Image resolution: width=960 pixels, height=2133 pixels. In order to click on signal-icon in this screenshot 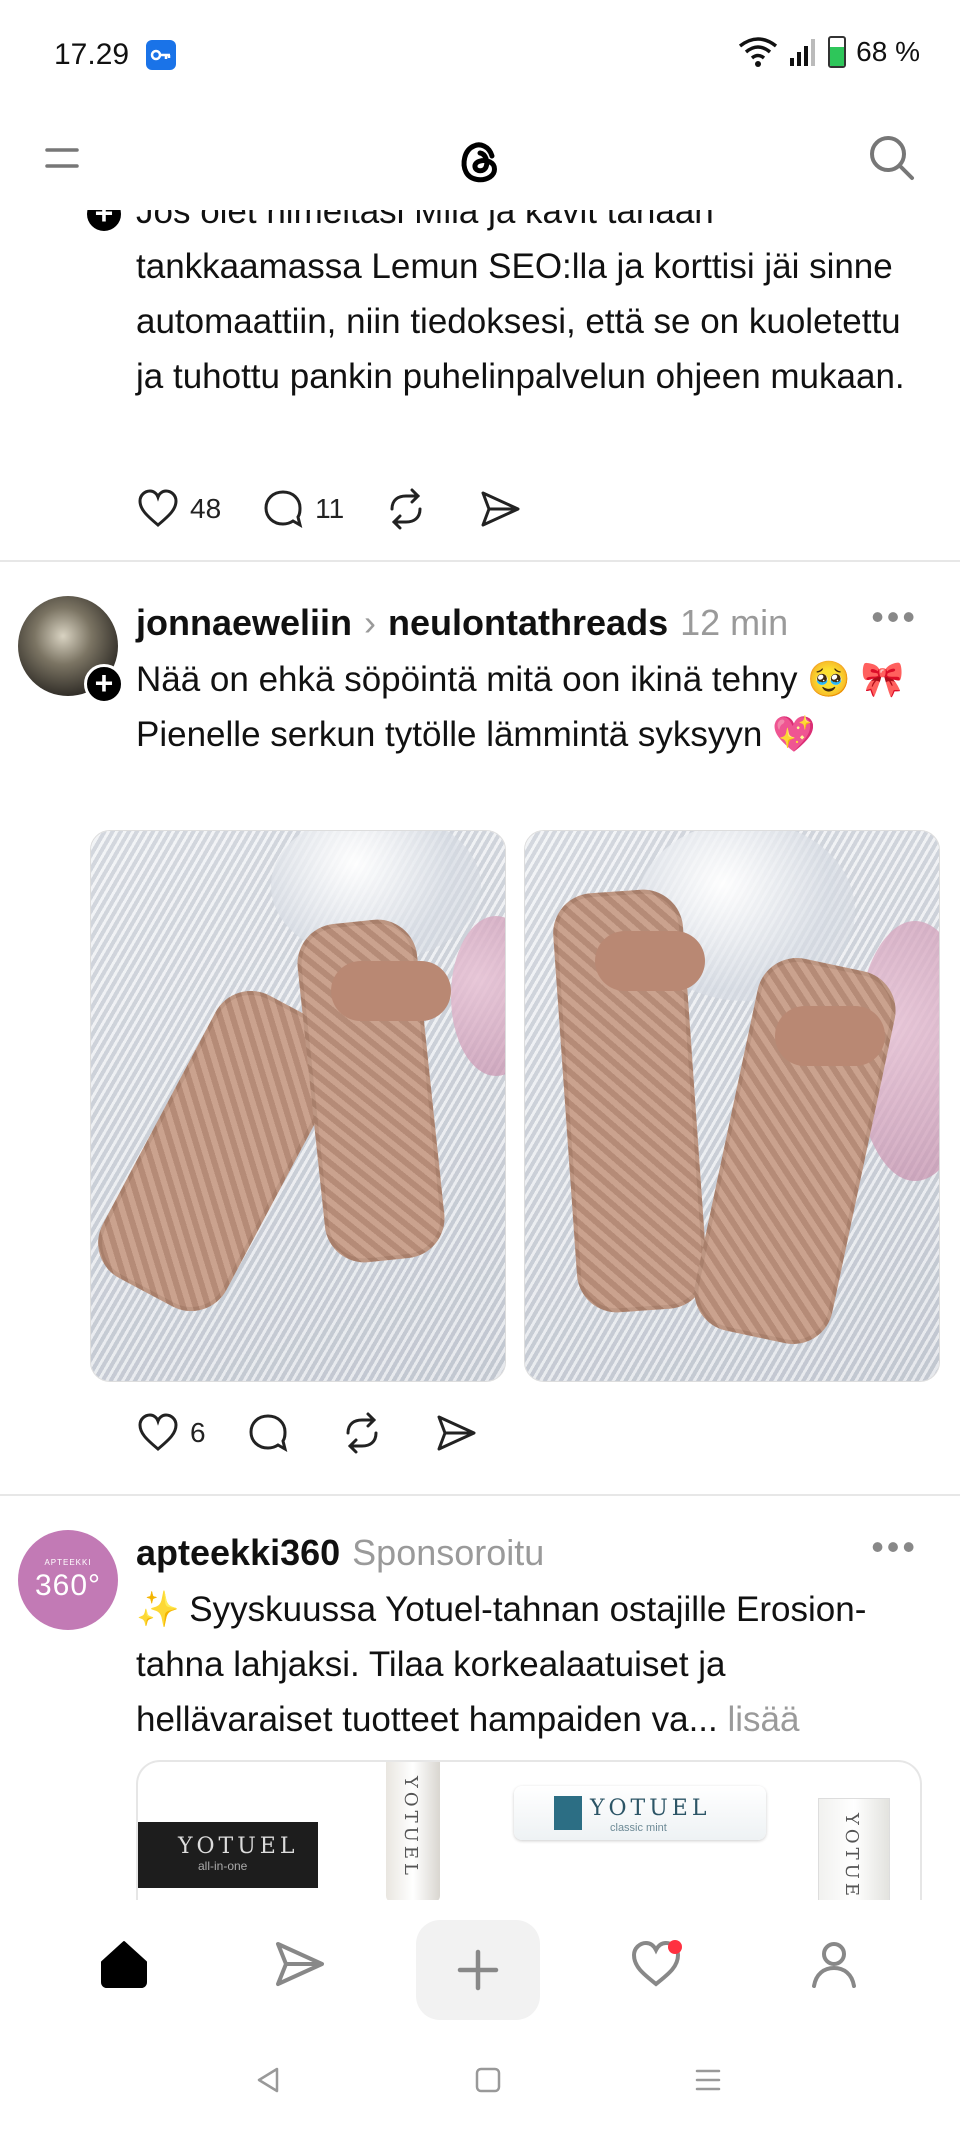, I will do `click(803, 52)`.